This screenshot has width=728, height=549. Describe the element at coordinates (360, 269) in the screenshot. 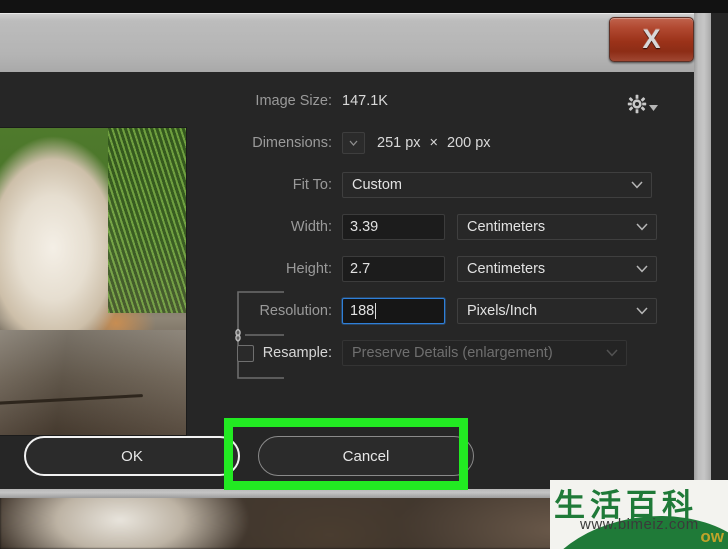

I see `height-value: 2.7` at that location.